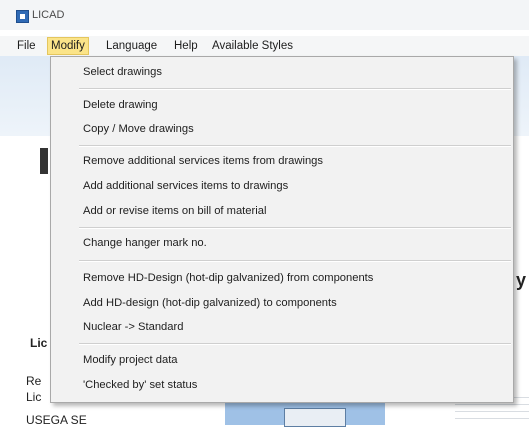 This screenshot has width=529, height=427. What do you see at coordinates (26, 46) in the screenshot?
I see `menu-file: File` at bounding box center [26, 46].